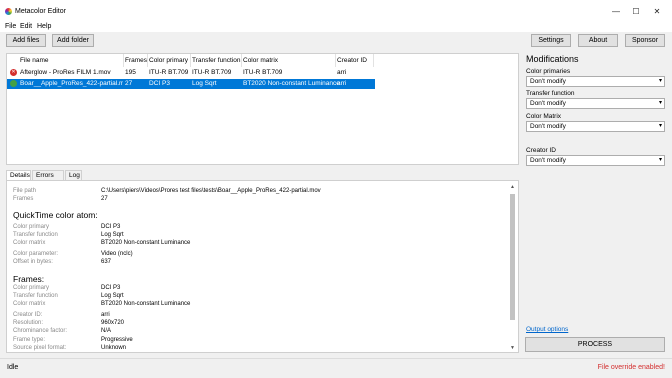  What do you see at coordinates (595, 126) in the screenshot?
I see `color-matrix-select: Don't modify ▾` at bounding box center [595, 126].